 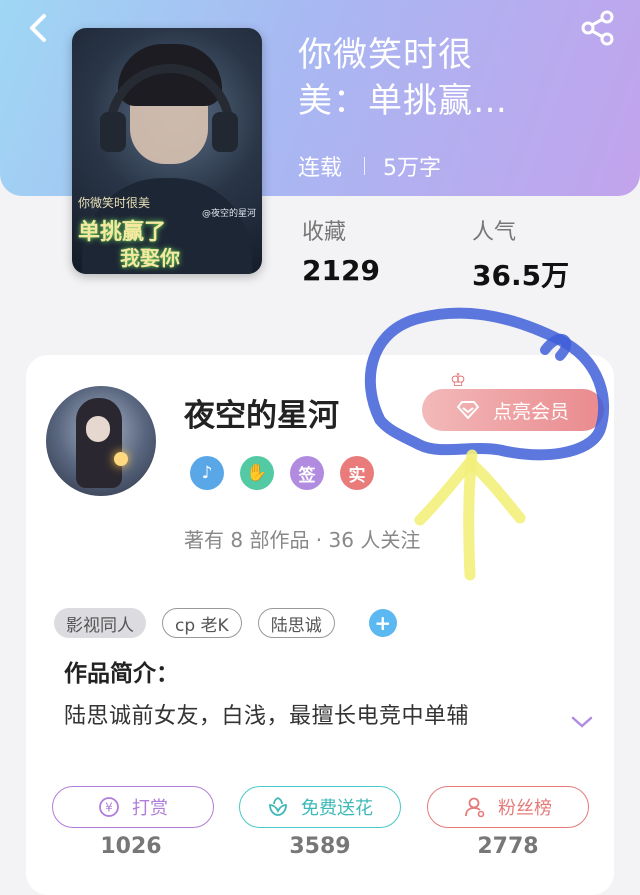 I want to click on cover-watermark: @夜空的星河, so click(x=229, y=214).